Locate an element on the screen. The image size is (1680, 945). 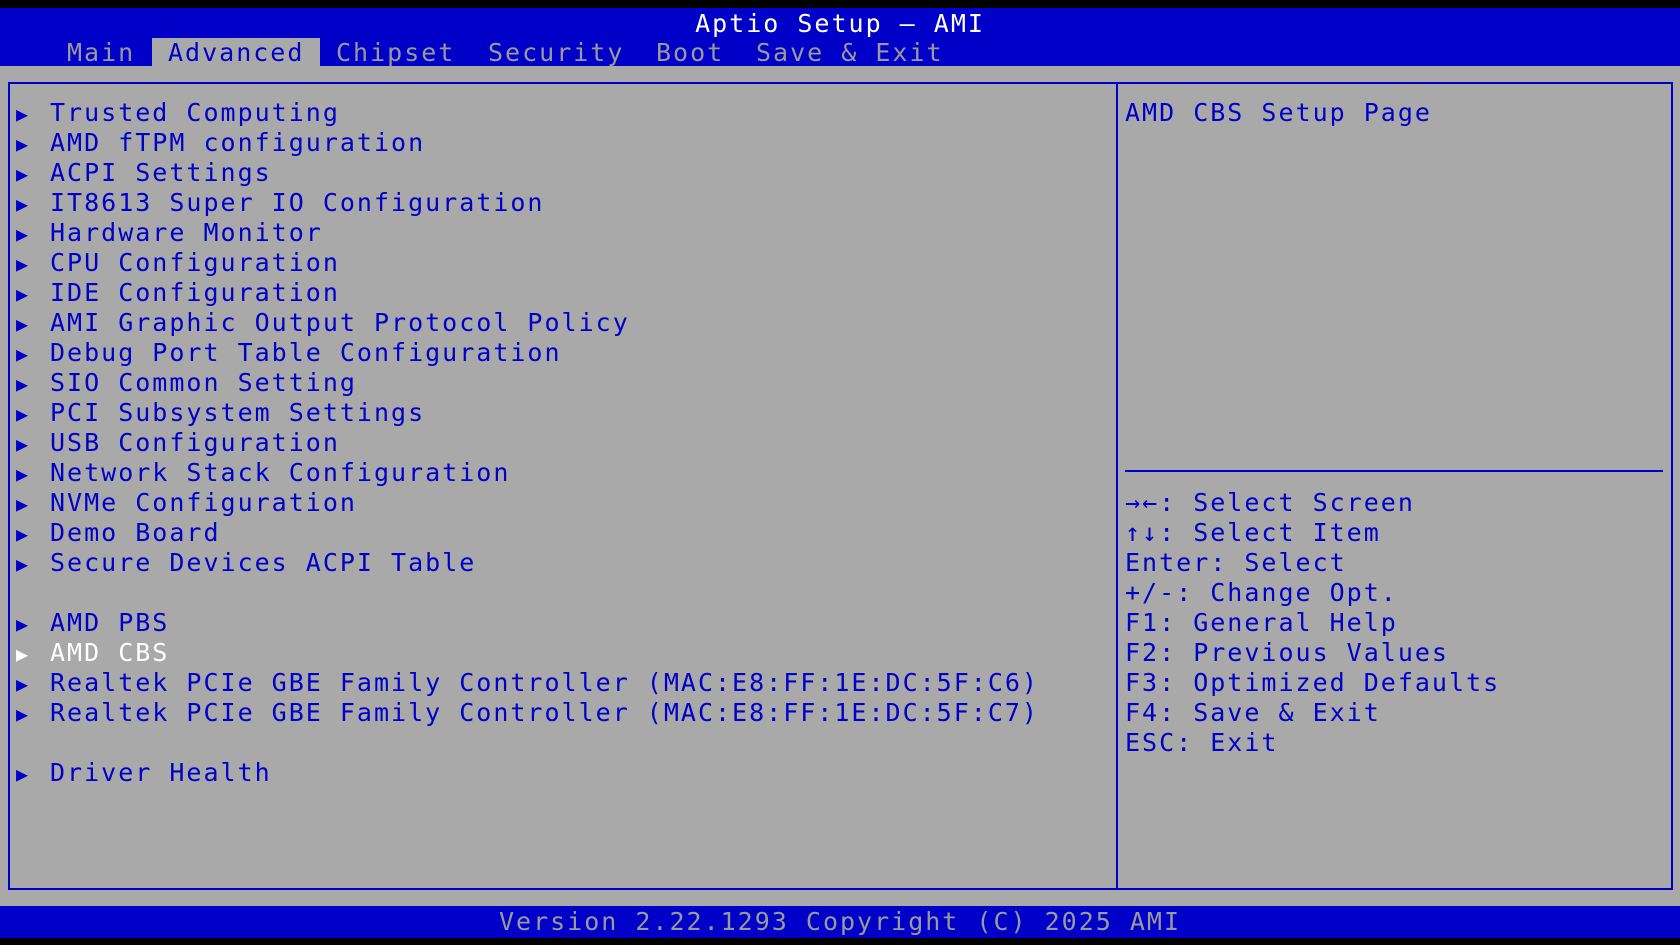
key-hint-esc: ESC: Exit is located at coordinates (1202, 742).